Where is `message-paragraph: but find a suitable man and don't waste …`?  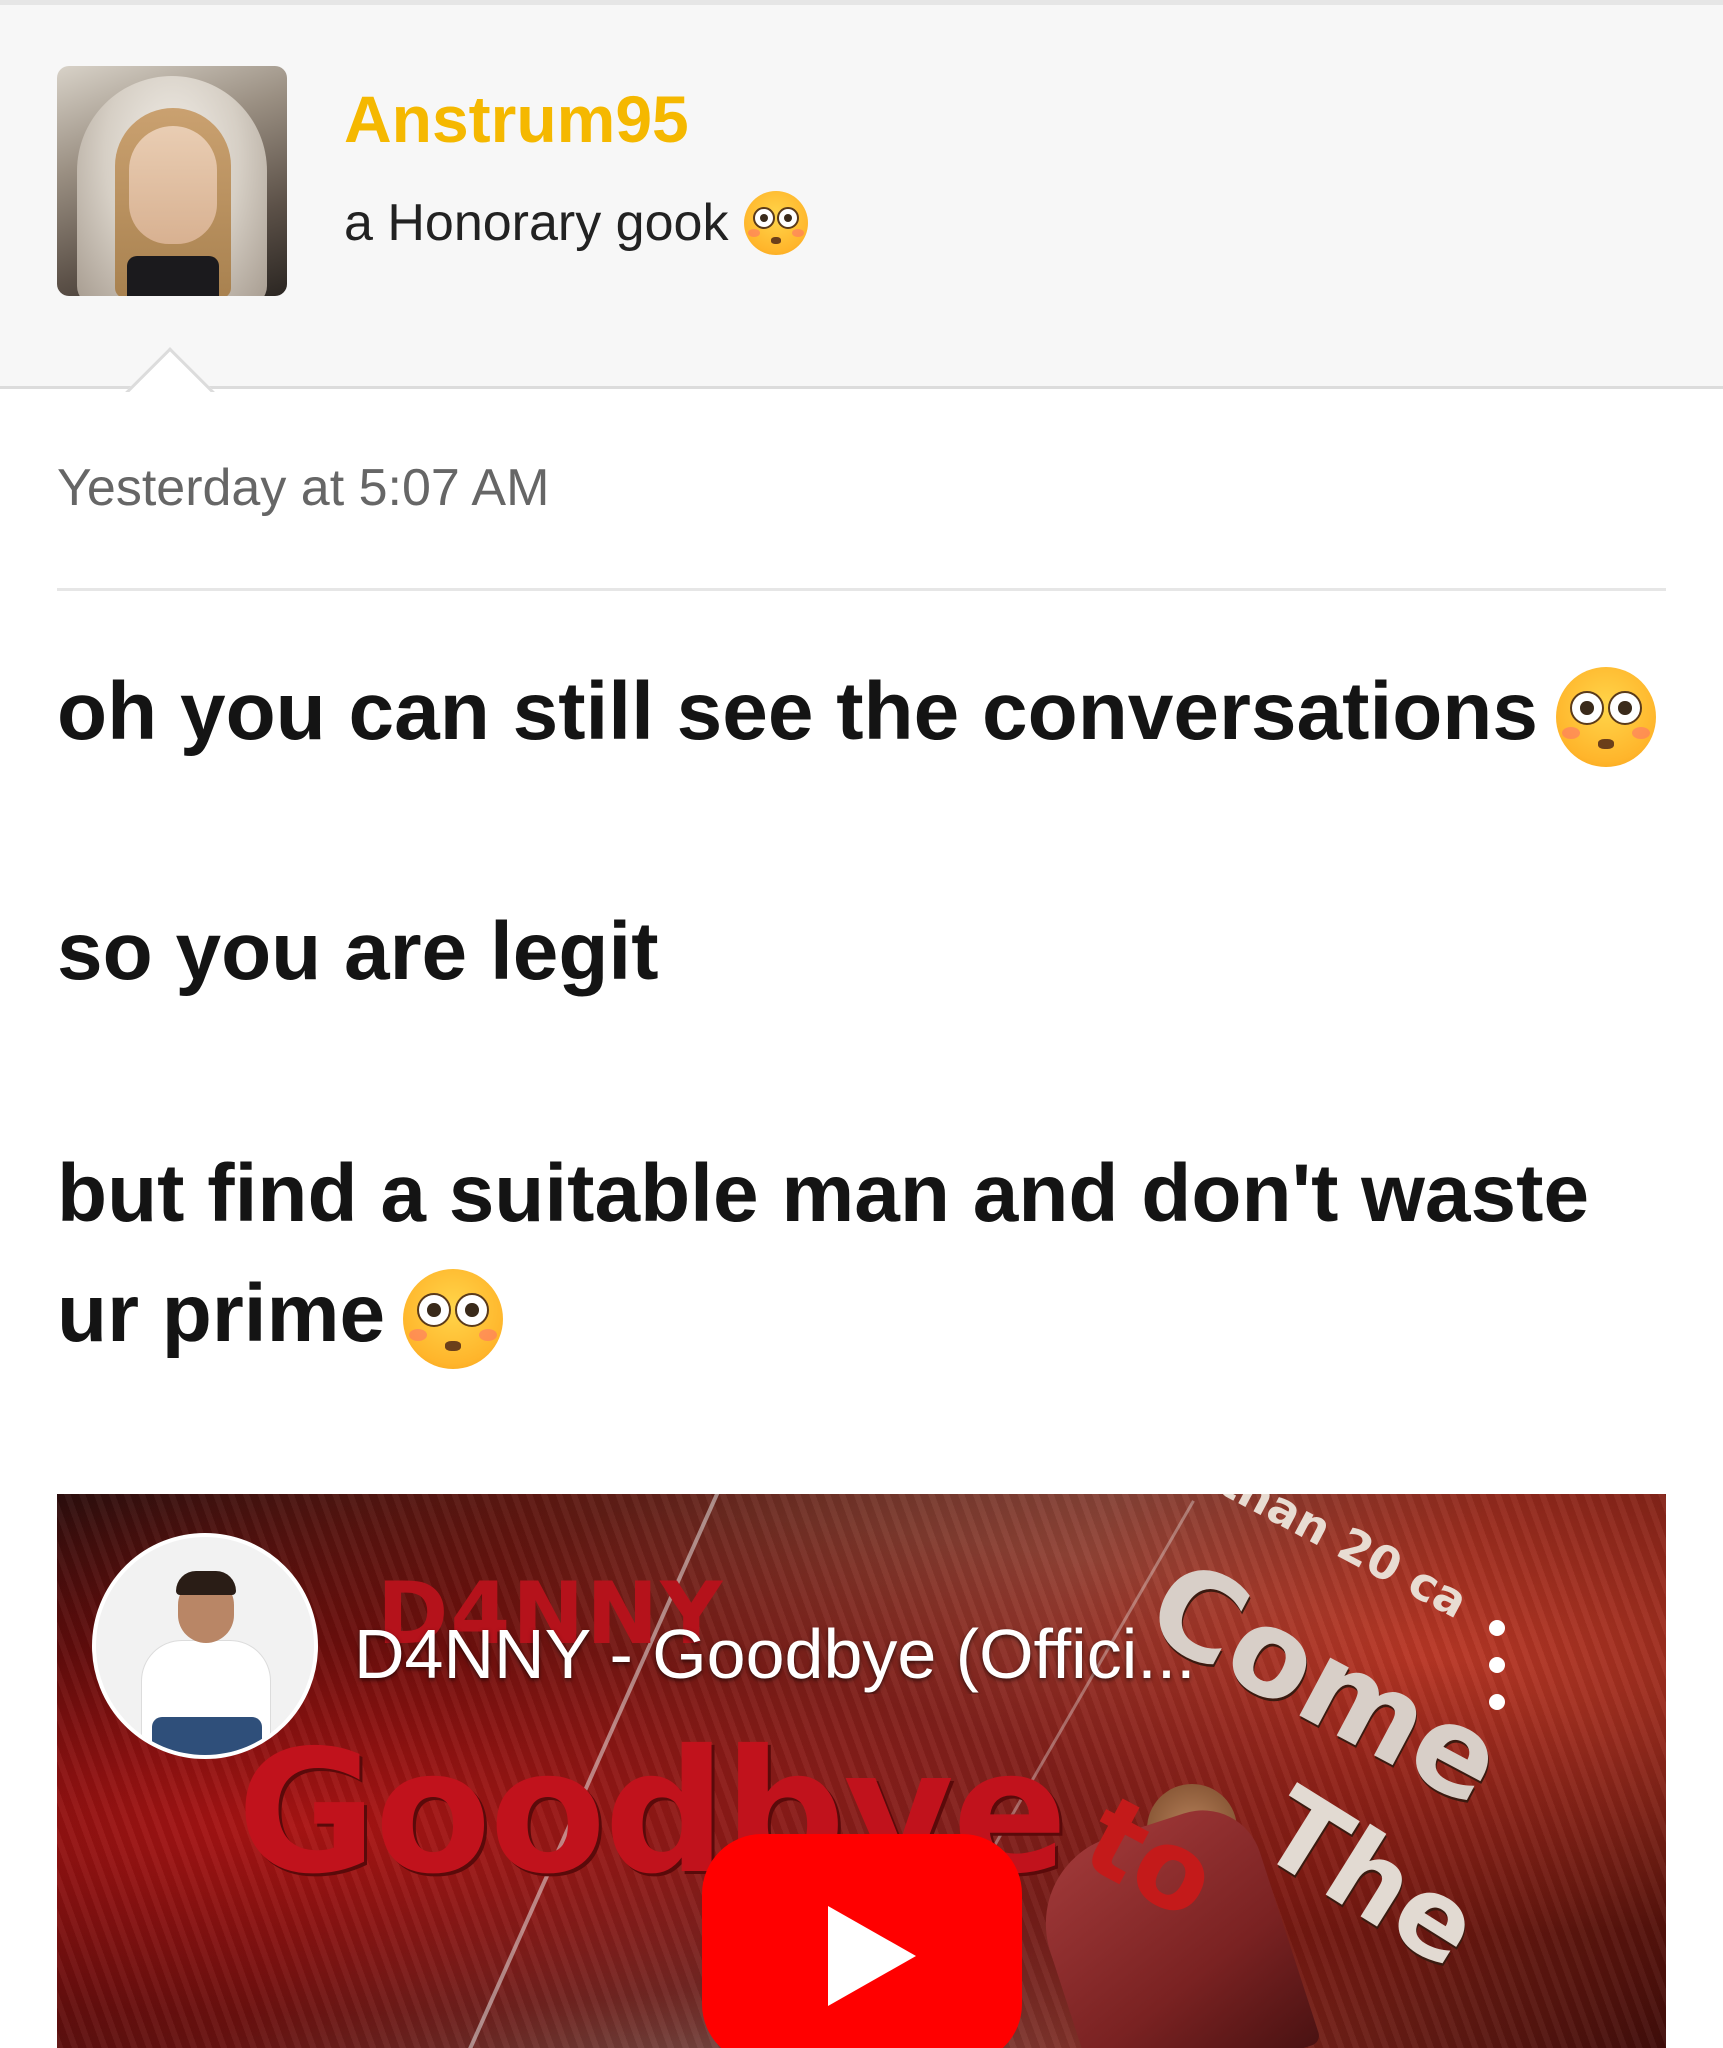
message-paragraph: but find a suitable man and don't waste … is located at coordinates (867, 1254).